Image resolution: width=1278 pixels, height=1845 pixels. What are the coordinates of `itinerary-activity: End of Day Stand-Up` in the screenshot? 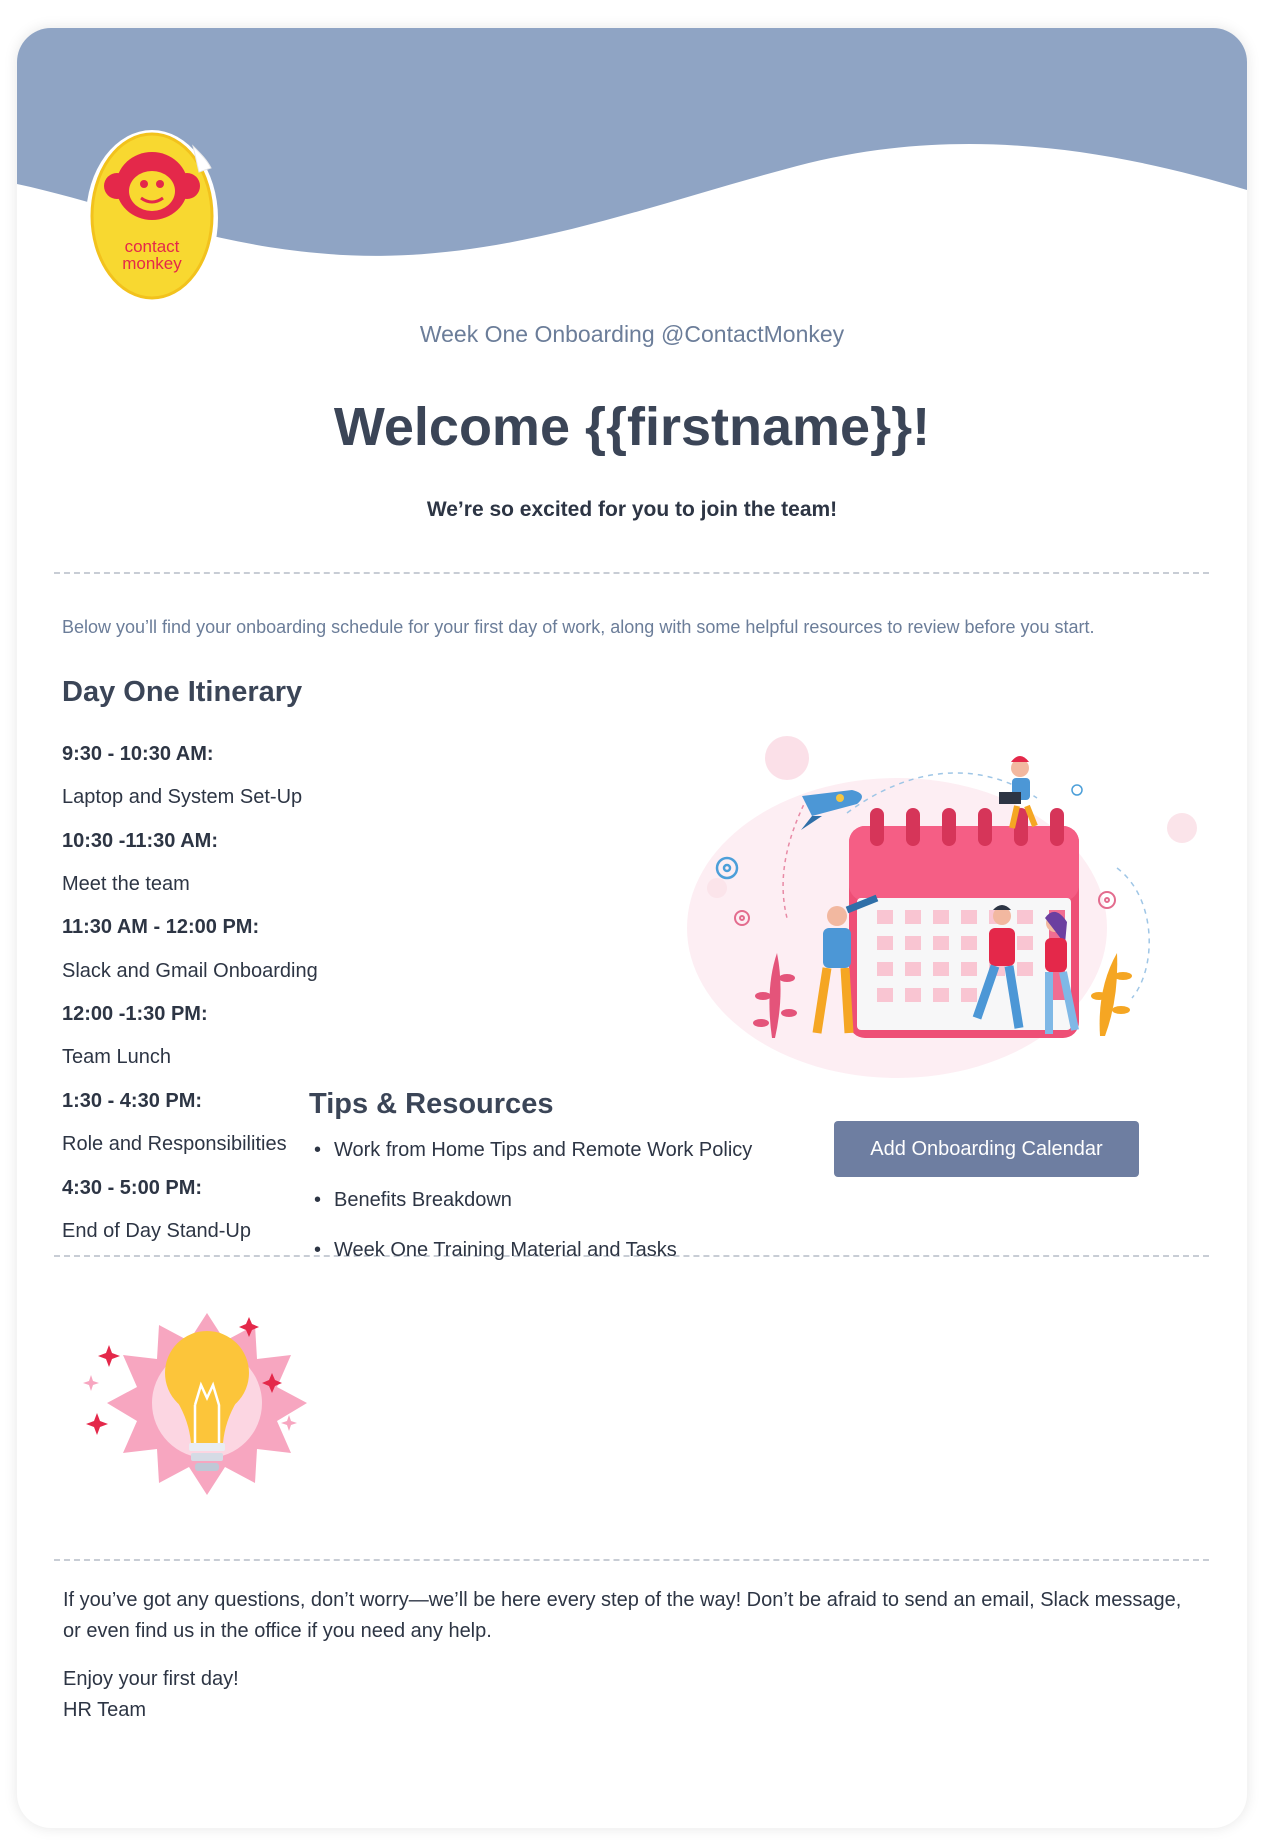 It's located at (156, 1231).